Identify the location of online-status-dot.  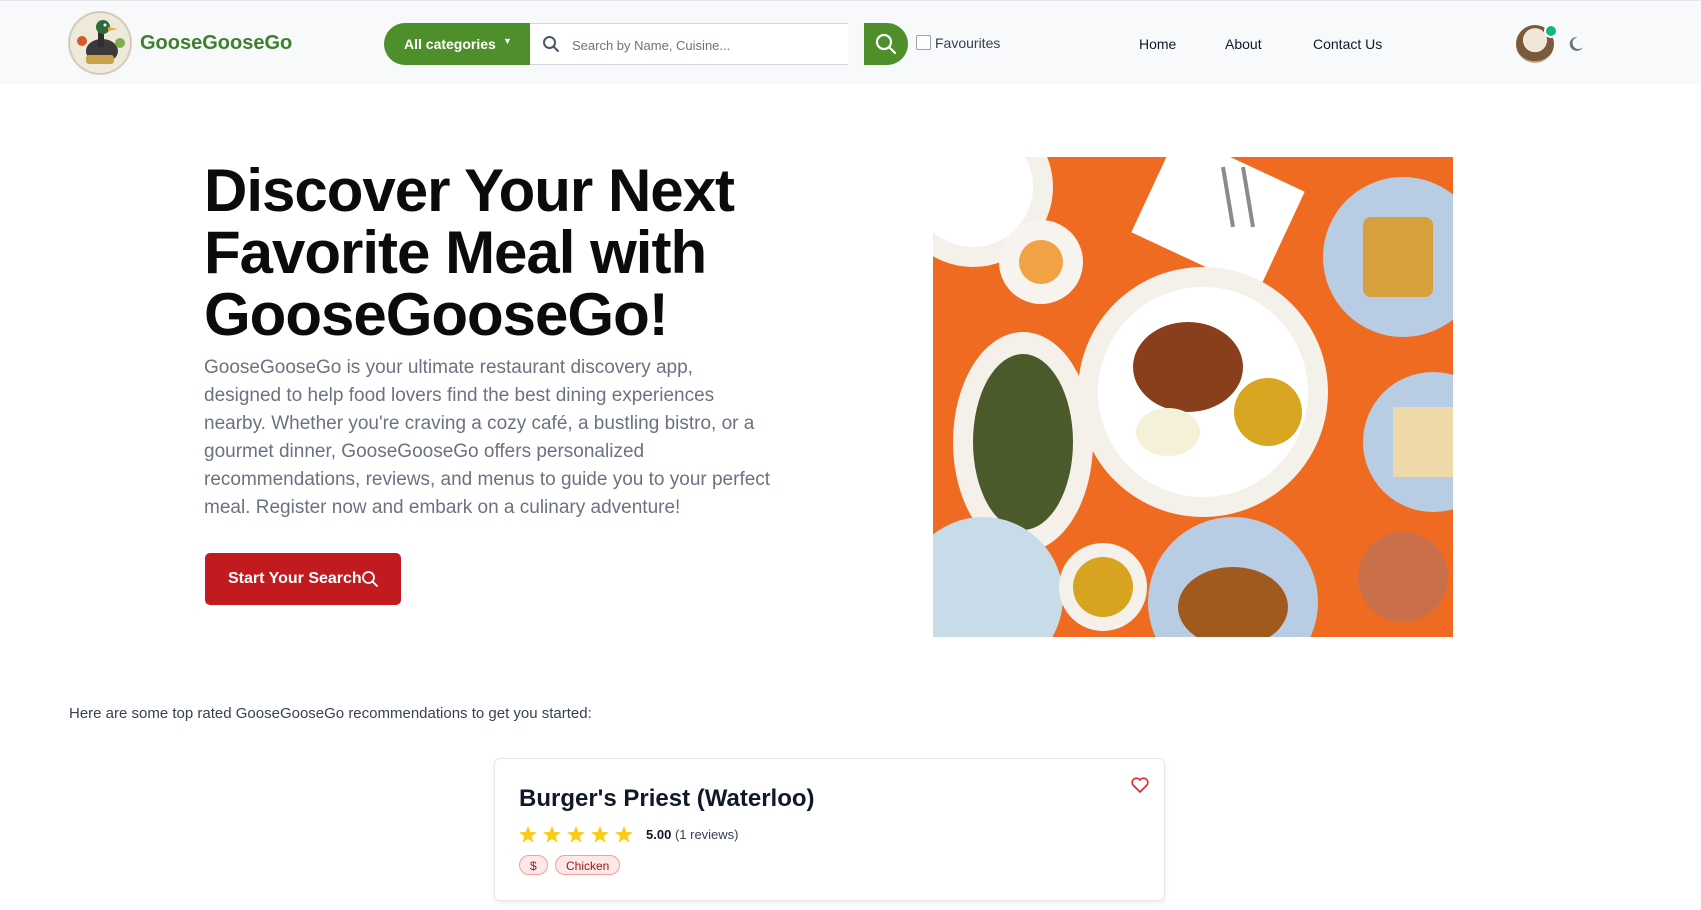
(1551, 31).